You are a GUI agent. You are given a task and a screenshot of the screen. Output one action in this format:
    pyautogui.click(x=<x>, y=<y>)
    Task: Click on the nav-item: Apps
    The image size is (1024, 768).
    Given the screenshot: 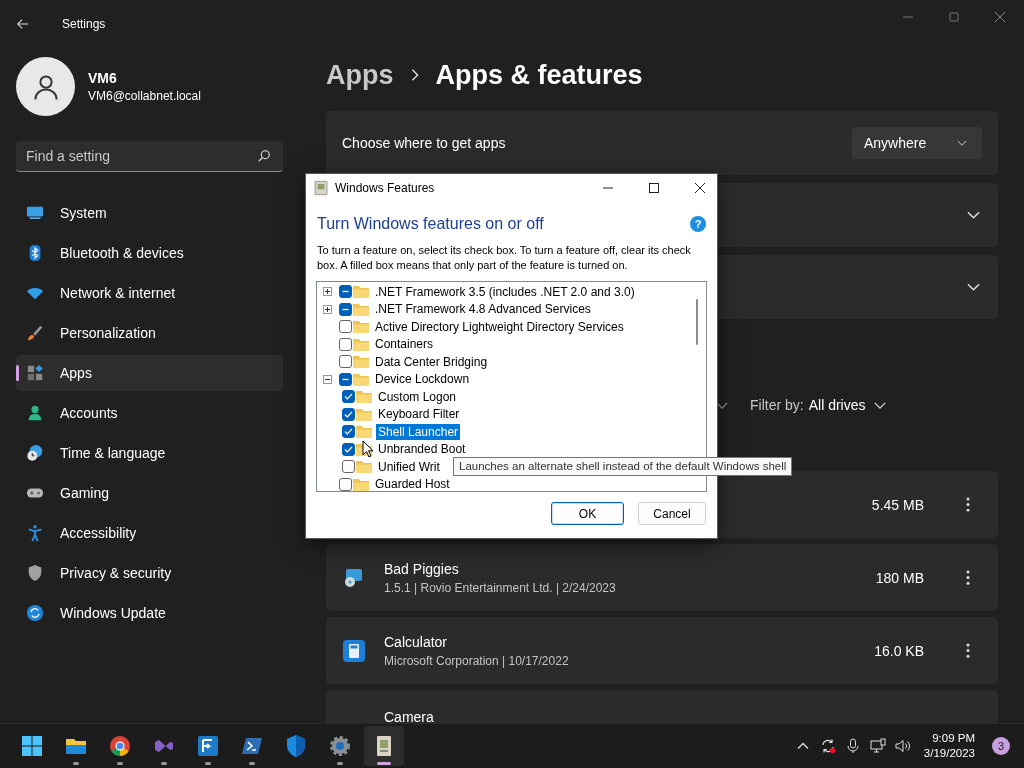 What is the action you would take?
    pyautogui.click(x=149, y=373)
    